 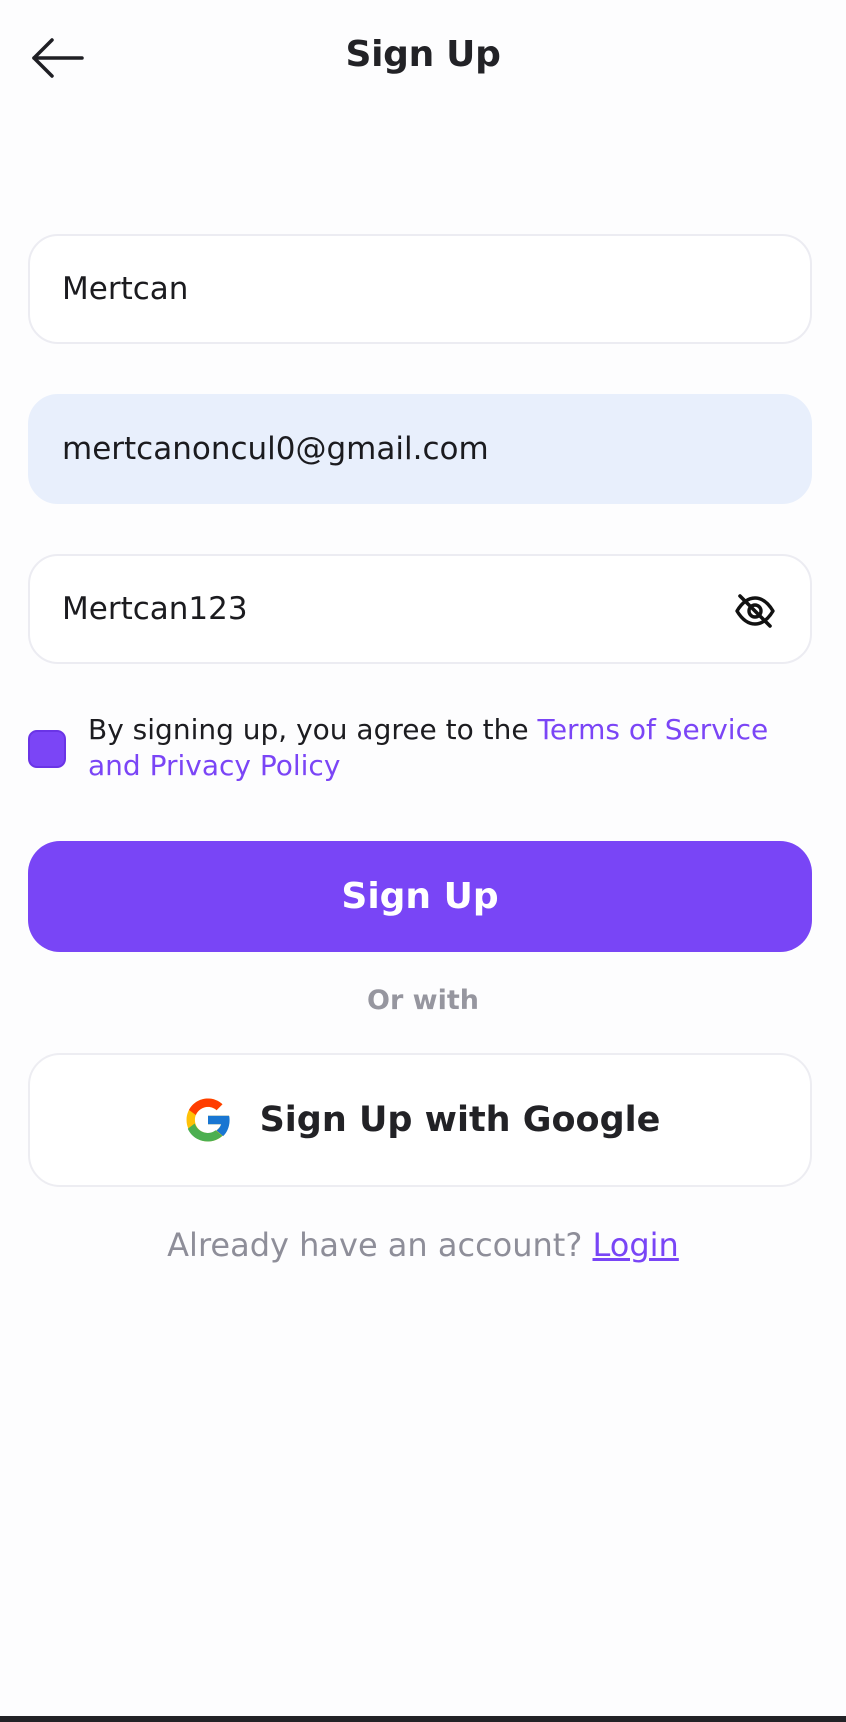 I want to click on name-input, so click(x=382, y=289).